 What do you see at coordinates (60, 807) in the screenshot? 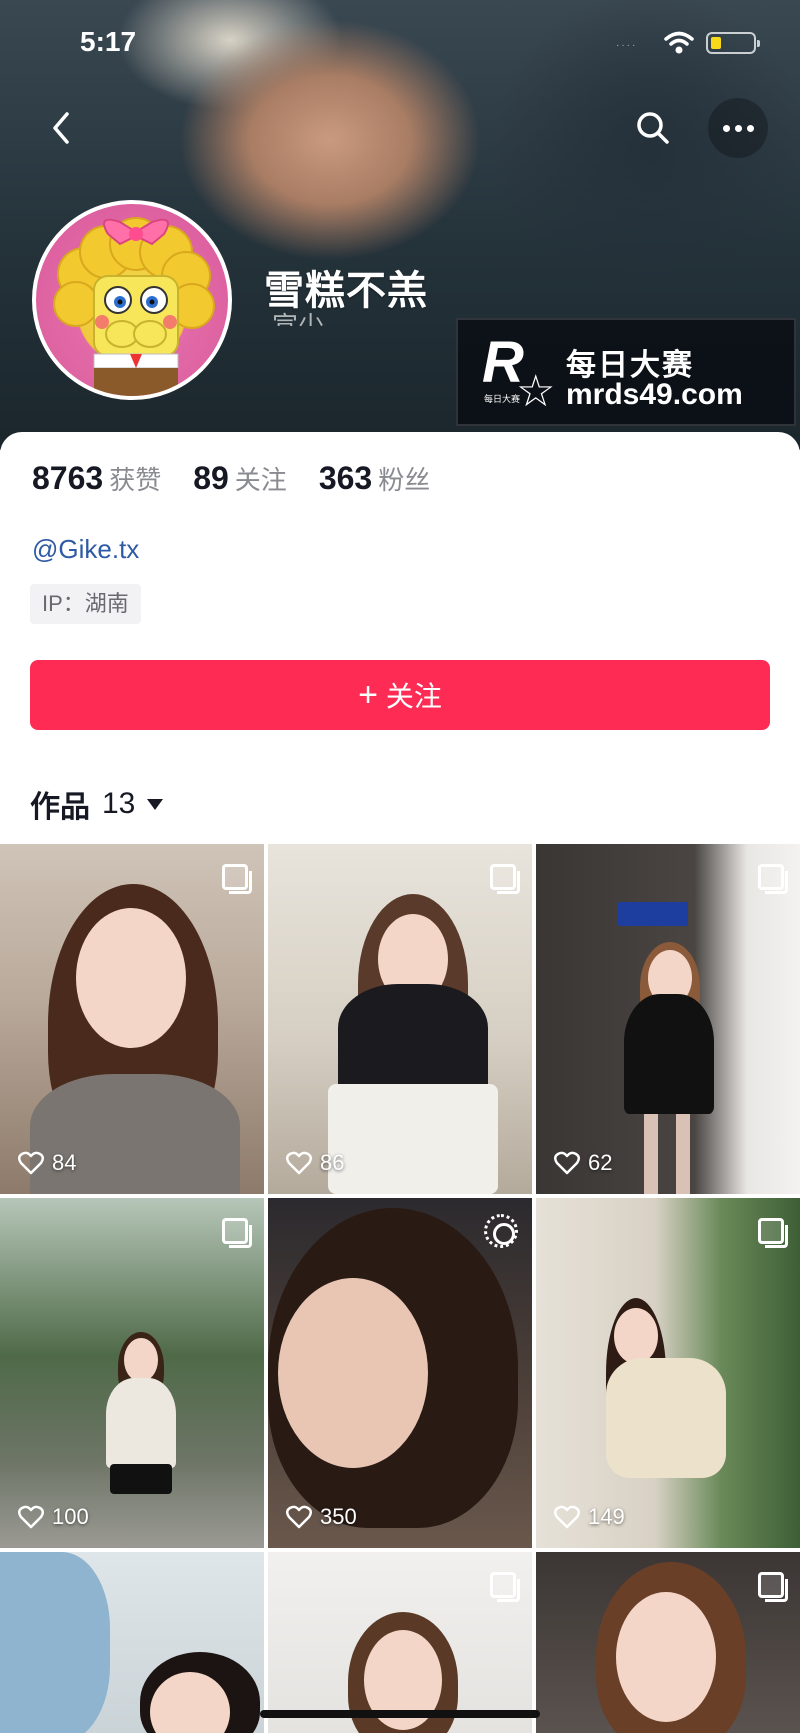
I see `works-label: 作品` at bounding box center [60, 807].